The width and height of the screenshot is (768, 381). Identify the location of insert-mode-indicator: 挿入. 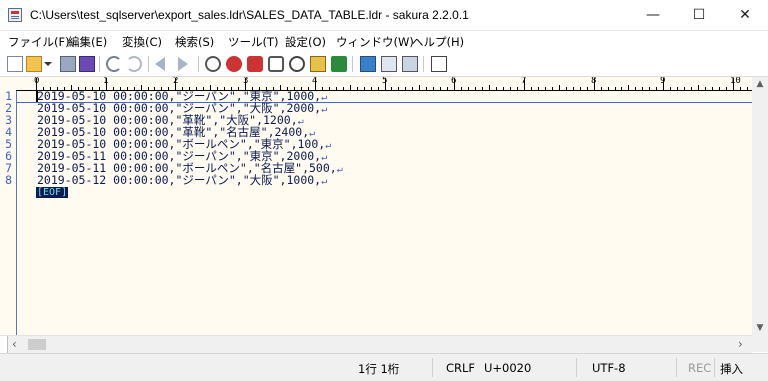
(731, 369).